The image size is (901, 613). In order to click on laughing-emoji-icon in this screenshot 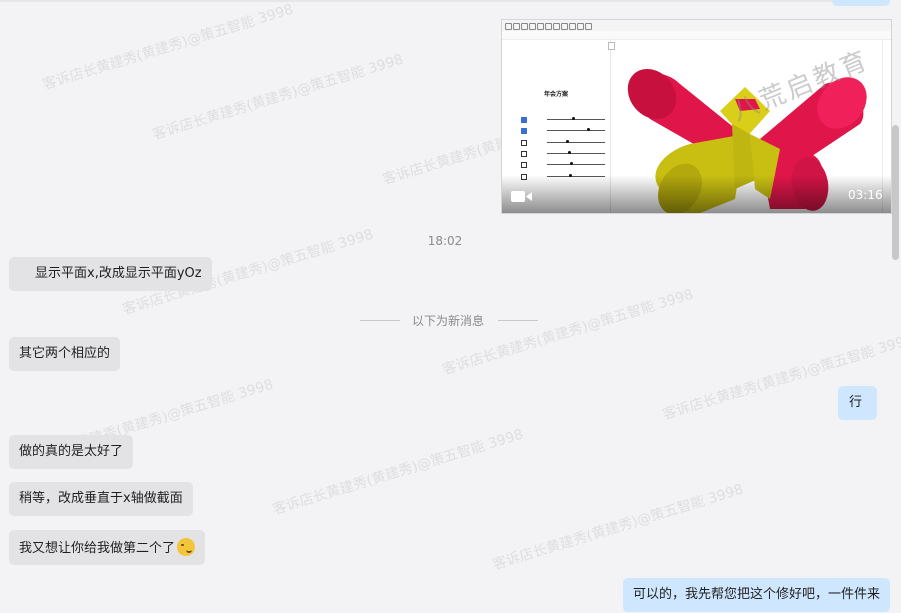, I will do `click(186, 547)`.